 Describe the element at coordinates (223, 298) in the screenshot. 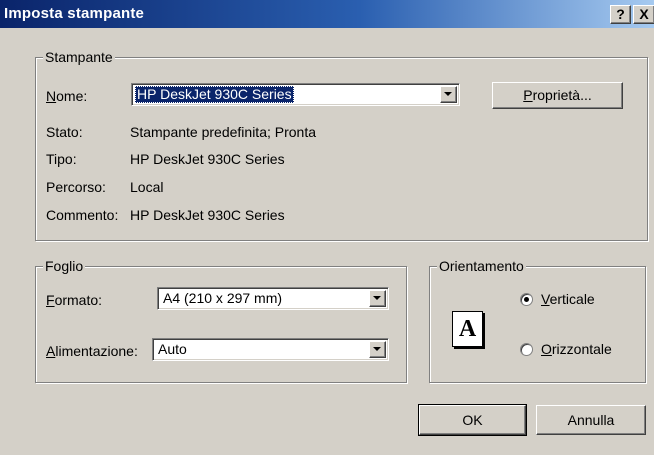

I see `format-value: A4 (210 x 297 mm)` at that location.